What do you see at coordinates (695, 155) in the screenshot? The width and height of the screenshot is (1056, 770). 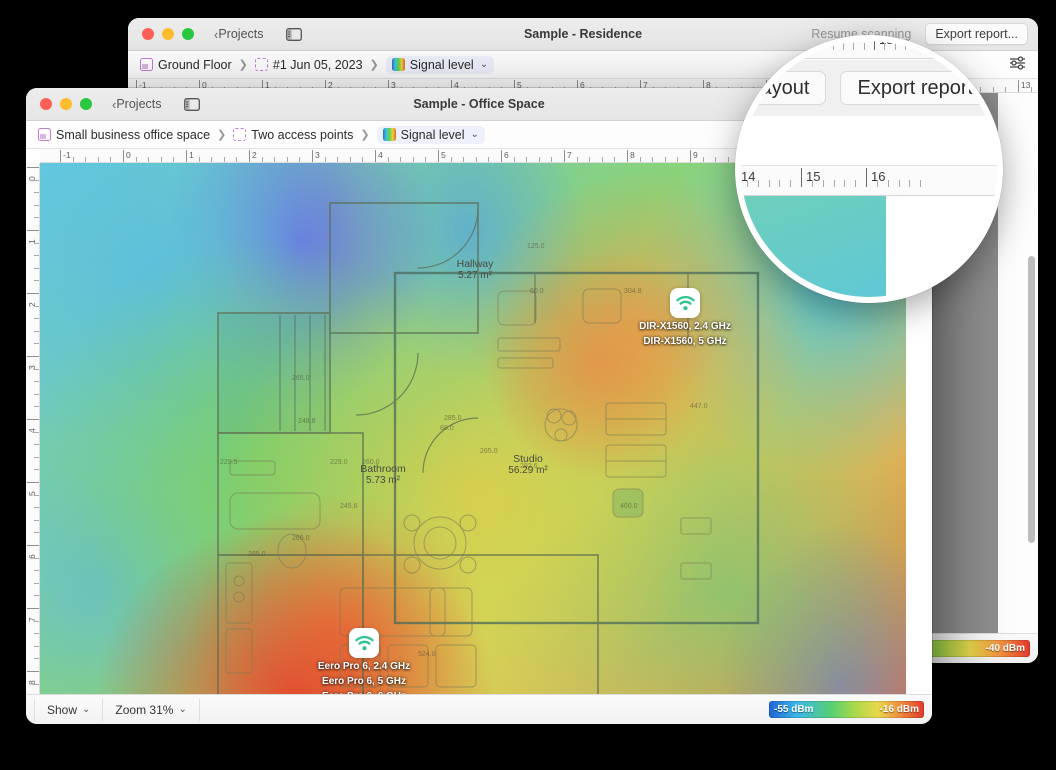 I see `ruler-label: 9` at bounding box center [695, 155].